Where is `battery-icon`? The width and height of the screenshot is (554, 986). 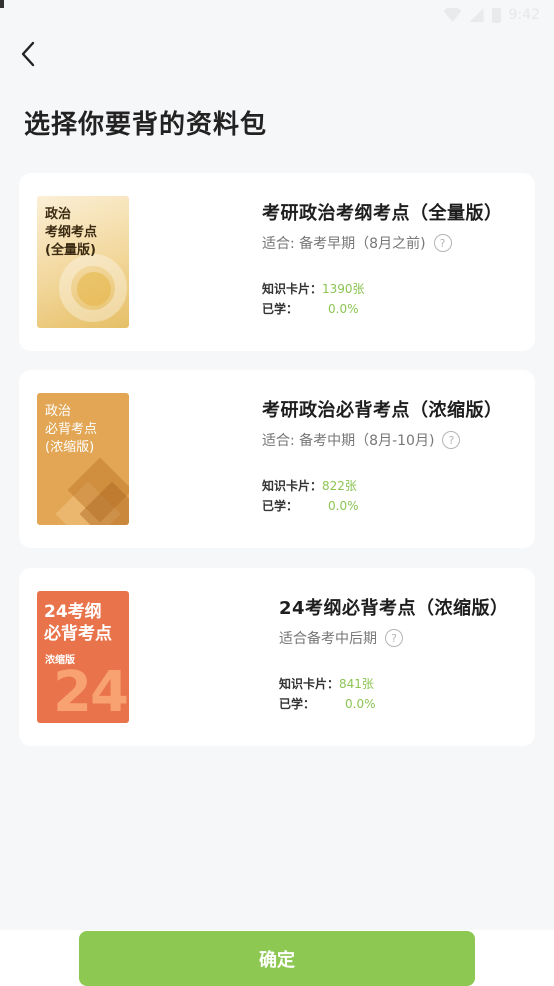
battery-icon is located at coordinates (496, 15).